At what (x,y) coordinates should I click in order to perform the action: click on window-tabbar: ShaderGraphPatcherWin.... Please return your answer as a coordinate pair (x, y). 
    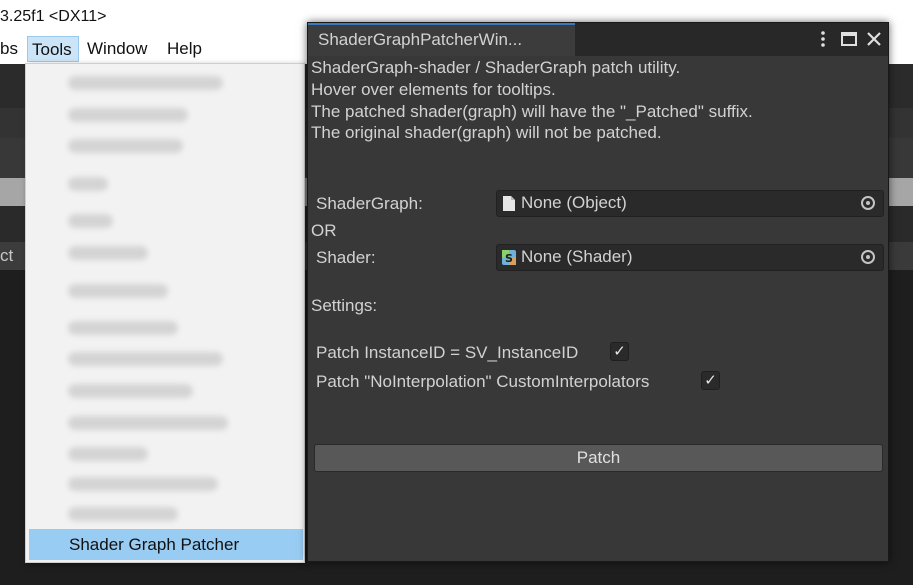
    Looking at the image, I should click on (598, 39).